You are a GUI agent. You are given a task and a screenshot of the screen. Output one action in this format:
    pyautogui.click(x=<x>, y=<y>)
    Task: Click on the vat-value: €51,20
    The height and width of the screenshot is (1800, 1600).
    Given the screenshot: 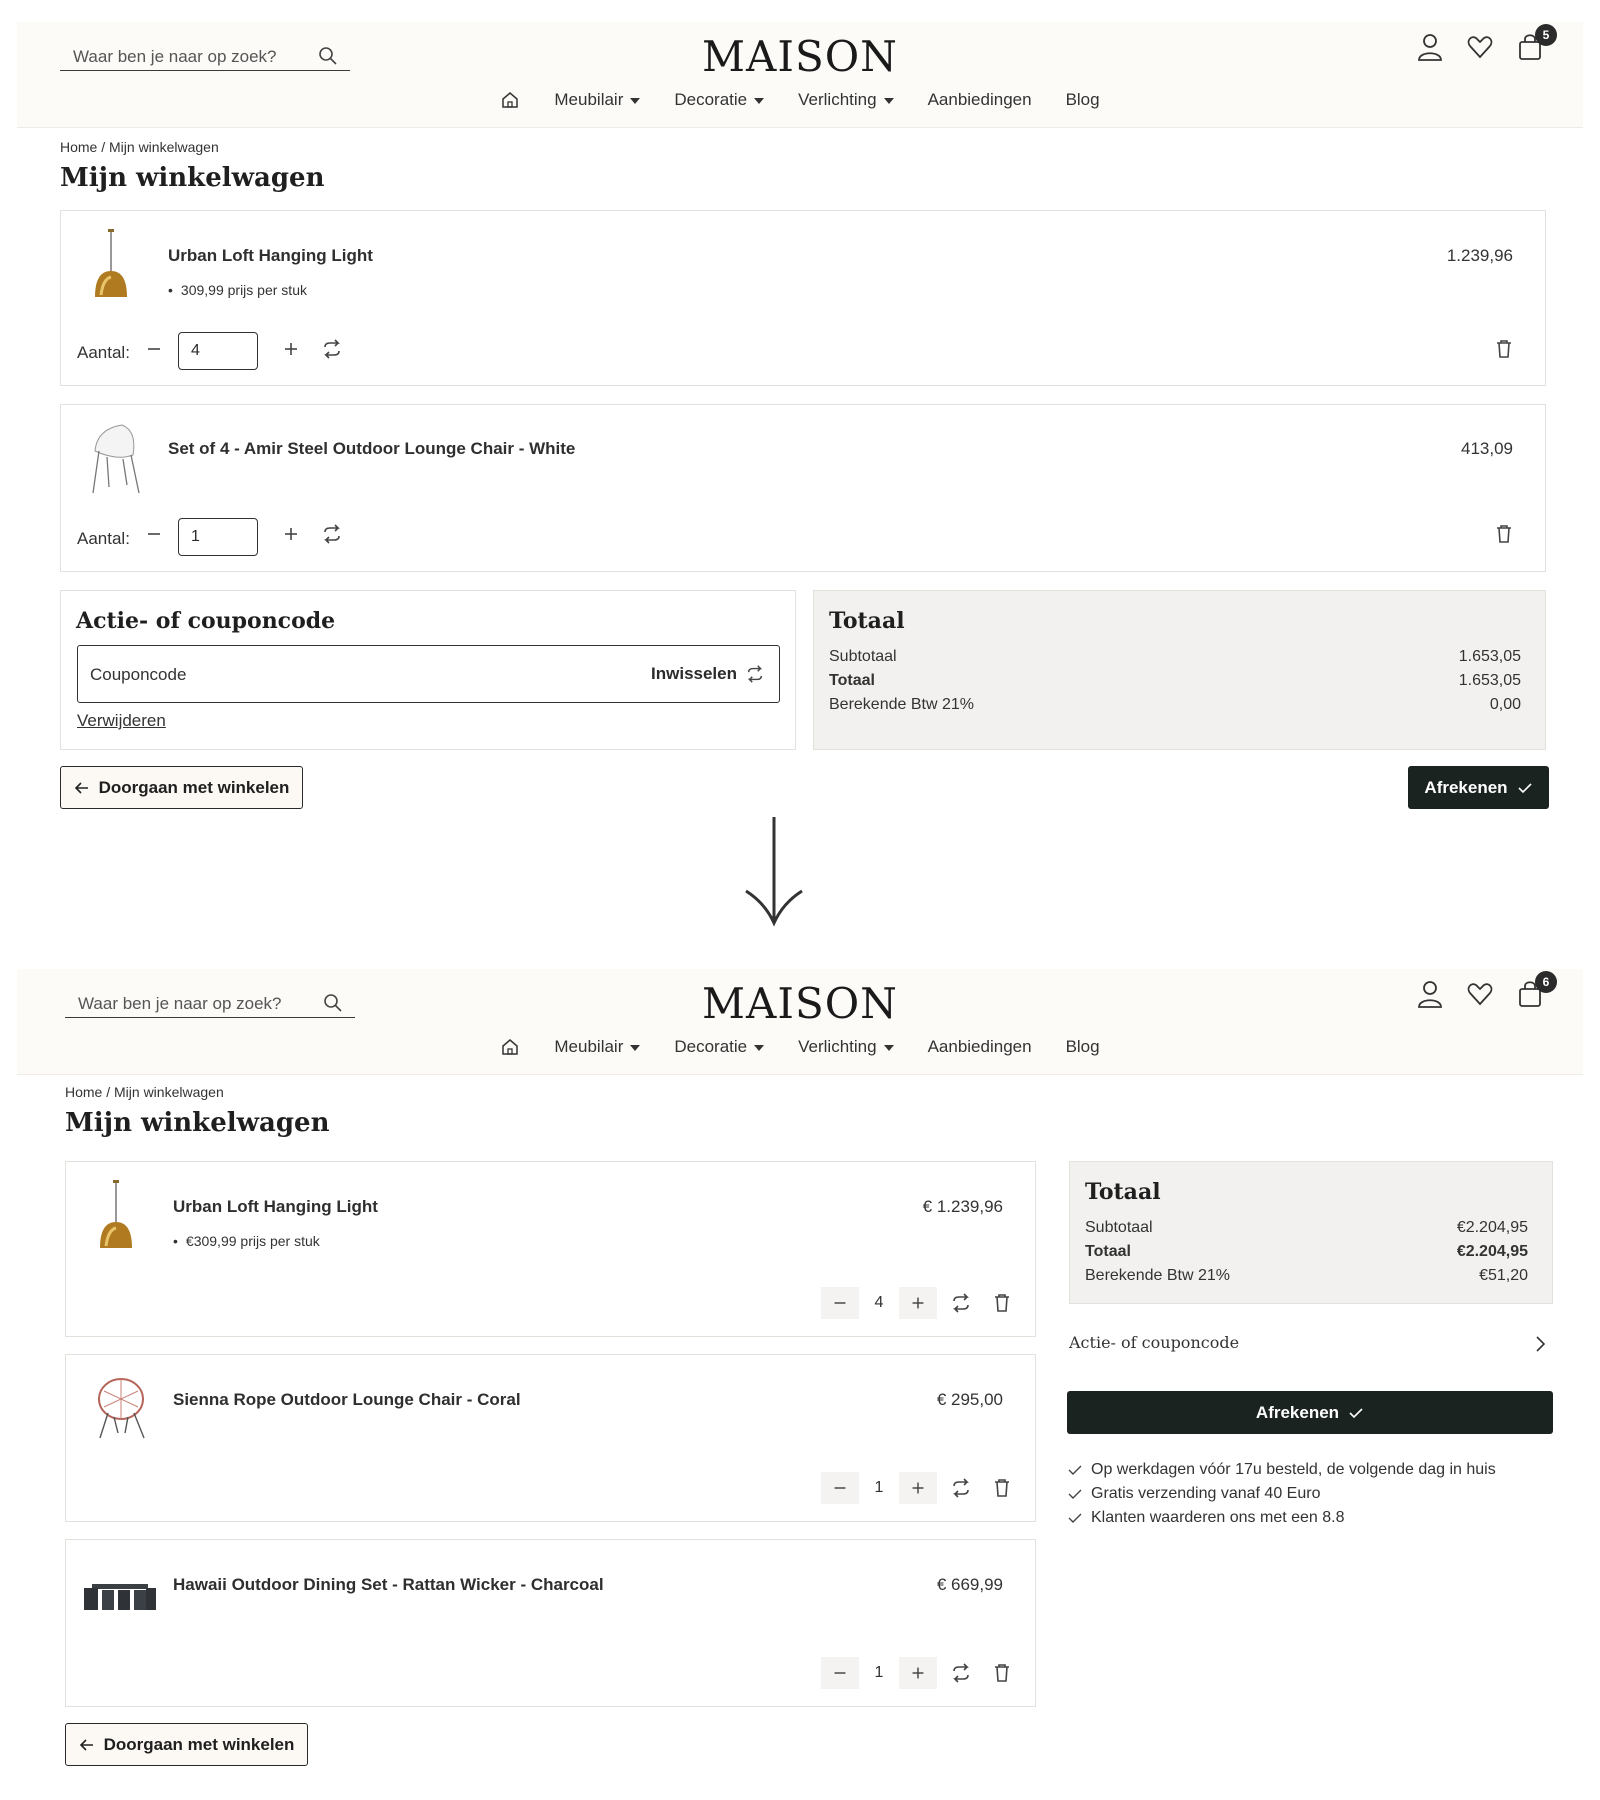 What is the action you would take?
    pyautogui.click(x=1503, y=1275)
    